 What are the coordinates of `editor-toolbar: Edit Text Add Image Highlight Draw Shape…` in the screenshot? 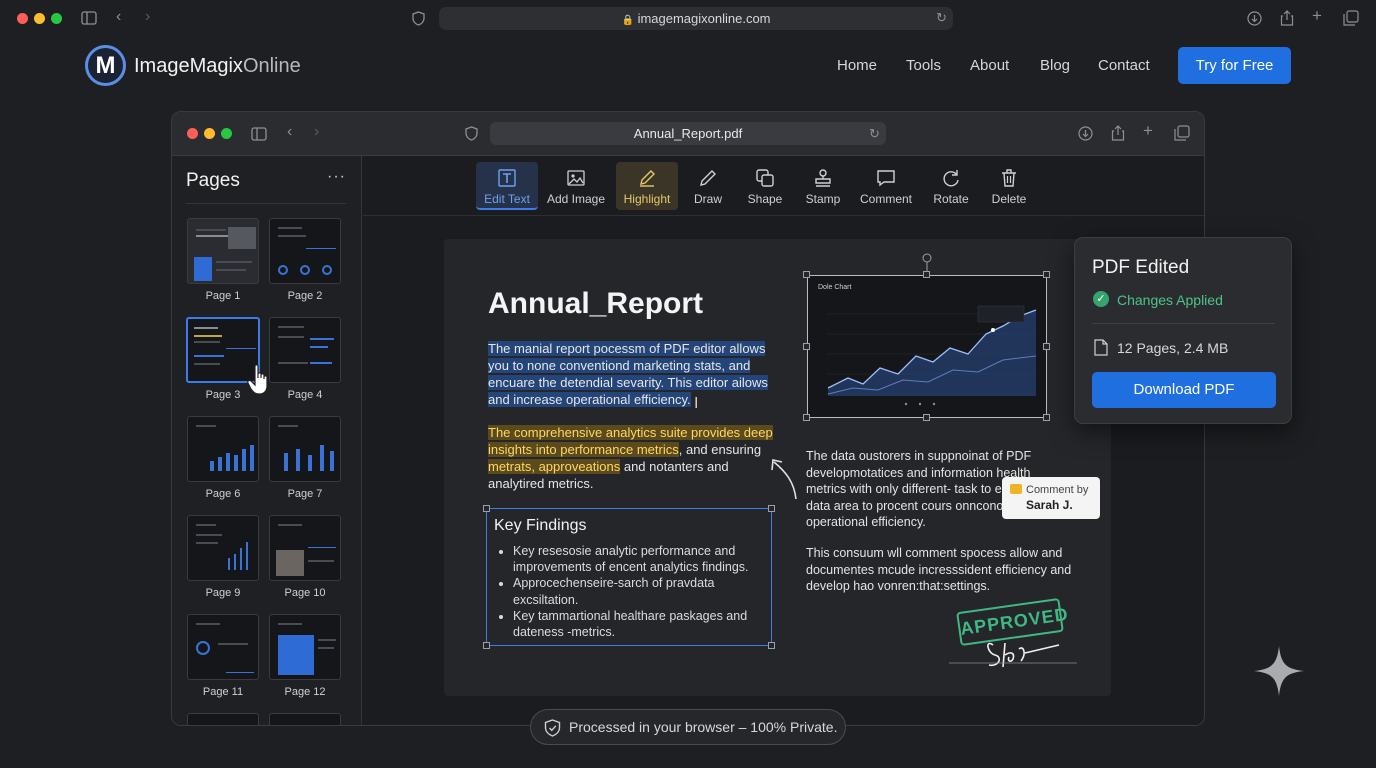 It's located at (783, 186).